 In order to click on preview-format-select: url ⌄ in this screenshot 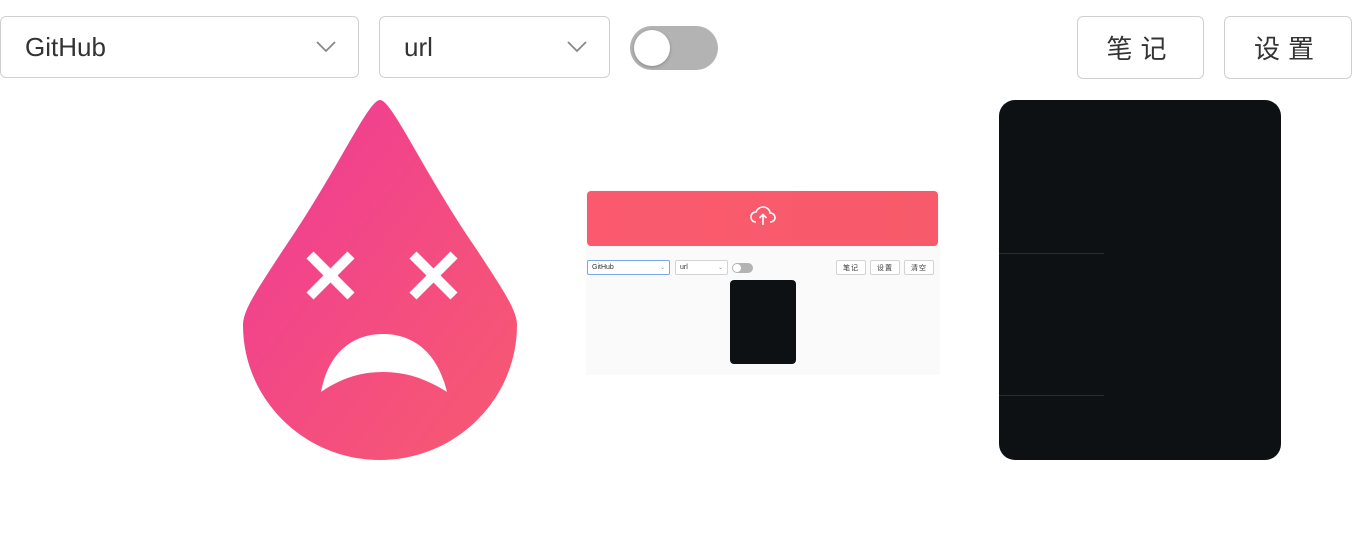, I will do `click(701, 267)`.